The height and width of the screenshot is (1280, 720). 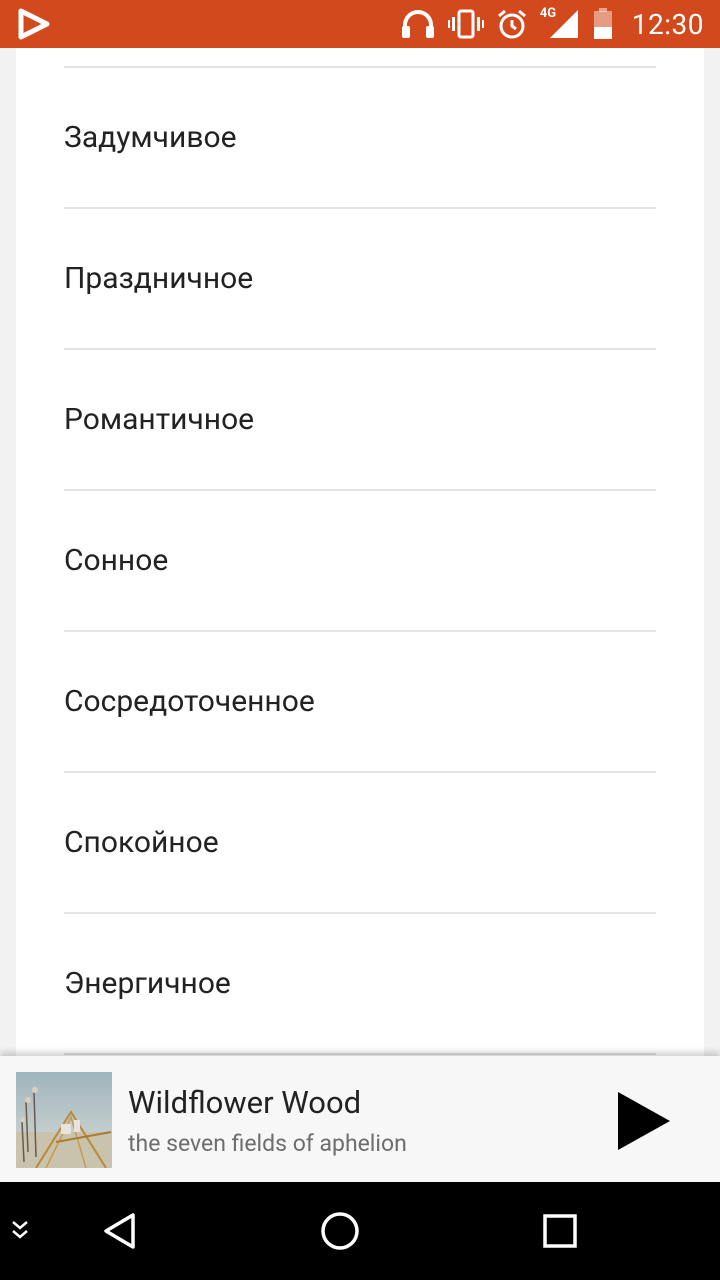 What do you see at coordinates (667, 24) in the screenshot?
I see `clock: 12:30` at bounding box center [667, 24].